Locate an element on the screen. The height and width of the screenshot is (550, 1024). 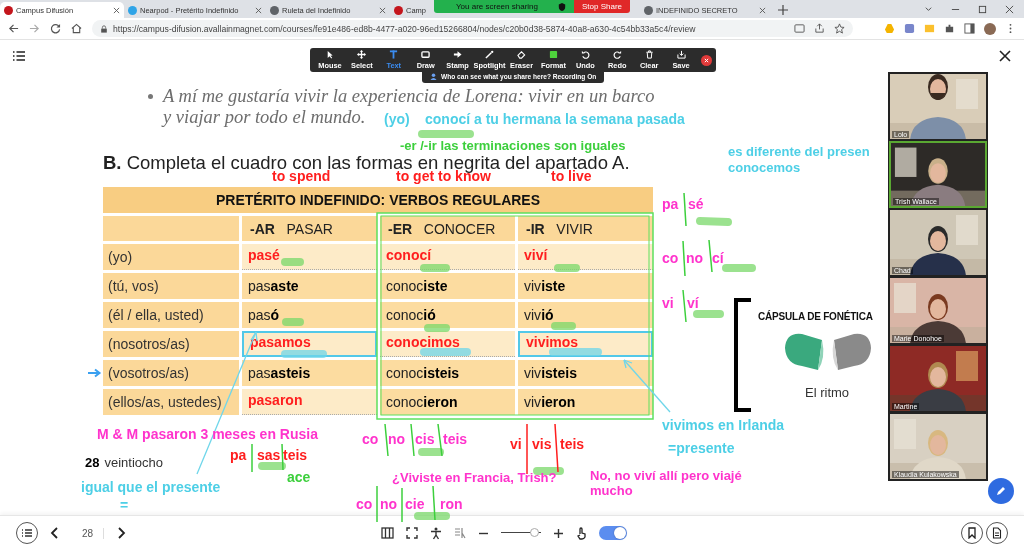
annotation-text: No, no viví allí pero viajé mucho is located at coordinates (666, 484).